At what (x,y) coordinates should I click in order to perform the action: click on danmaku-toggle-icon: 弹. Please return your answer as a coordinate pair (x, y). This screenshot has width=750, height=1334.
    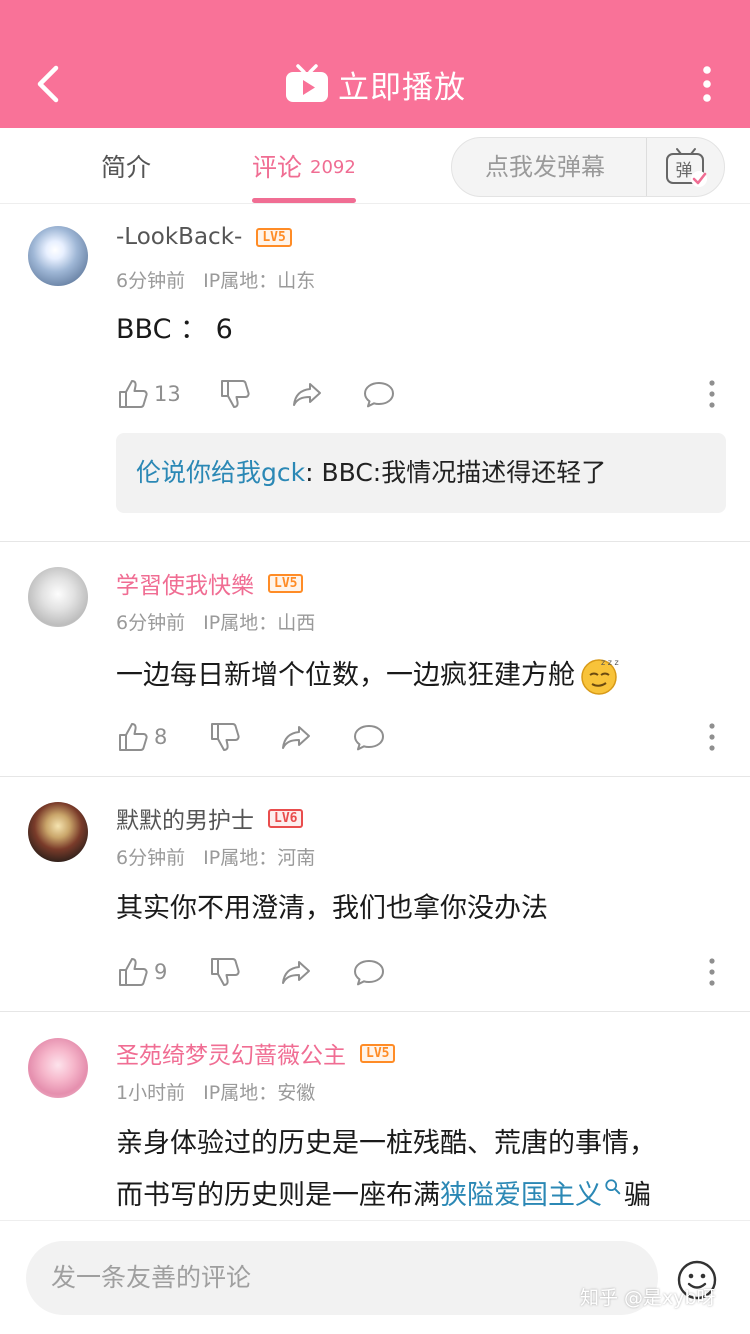
    Looking at the image, I should click on (686, 167).